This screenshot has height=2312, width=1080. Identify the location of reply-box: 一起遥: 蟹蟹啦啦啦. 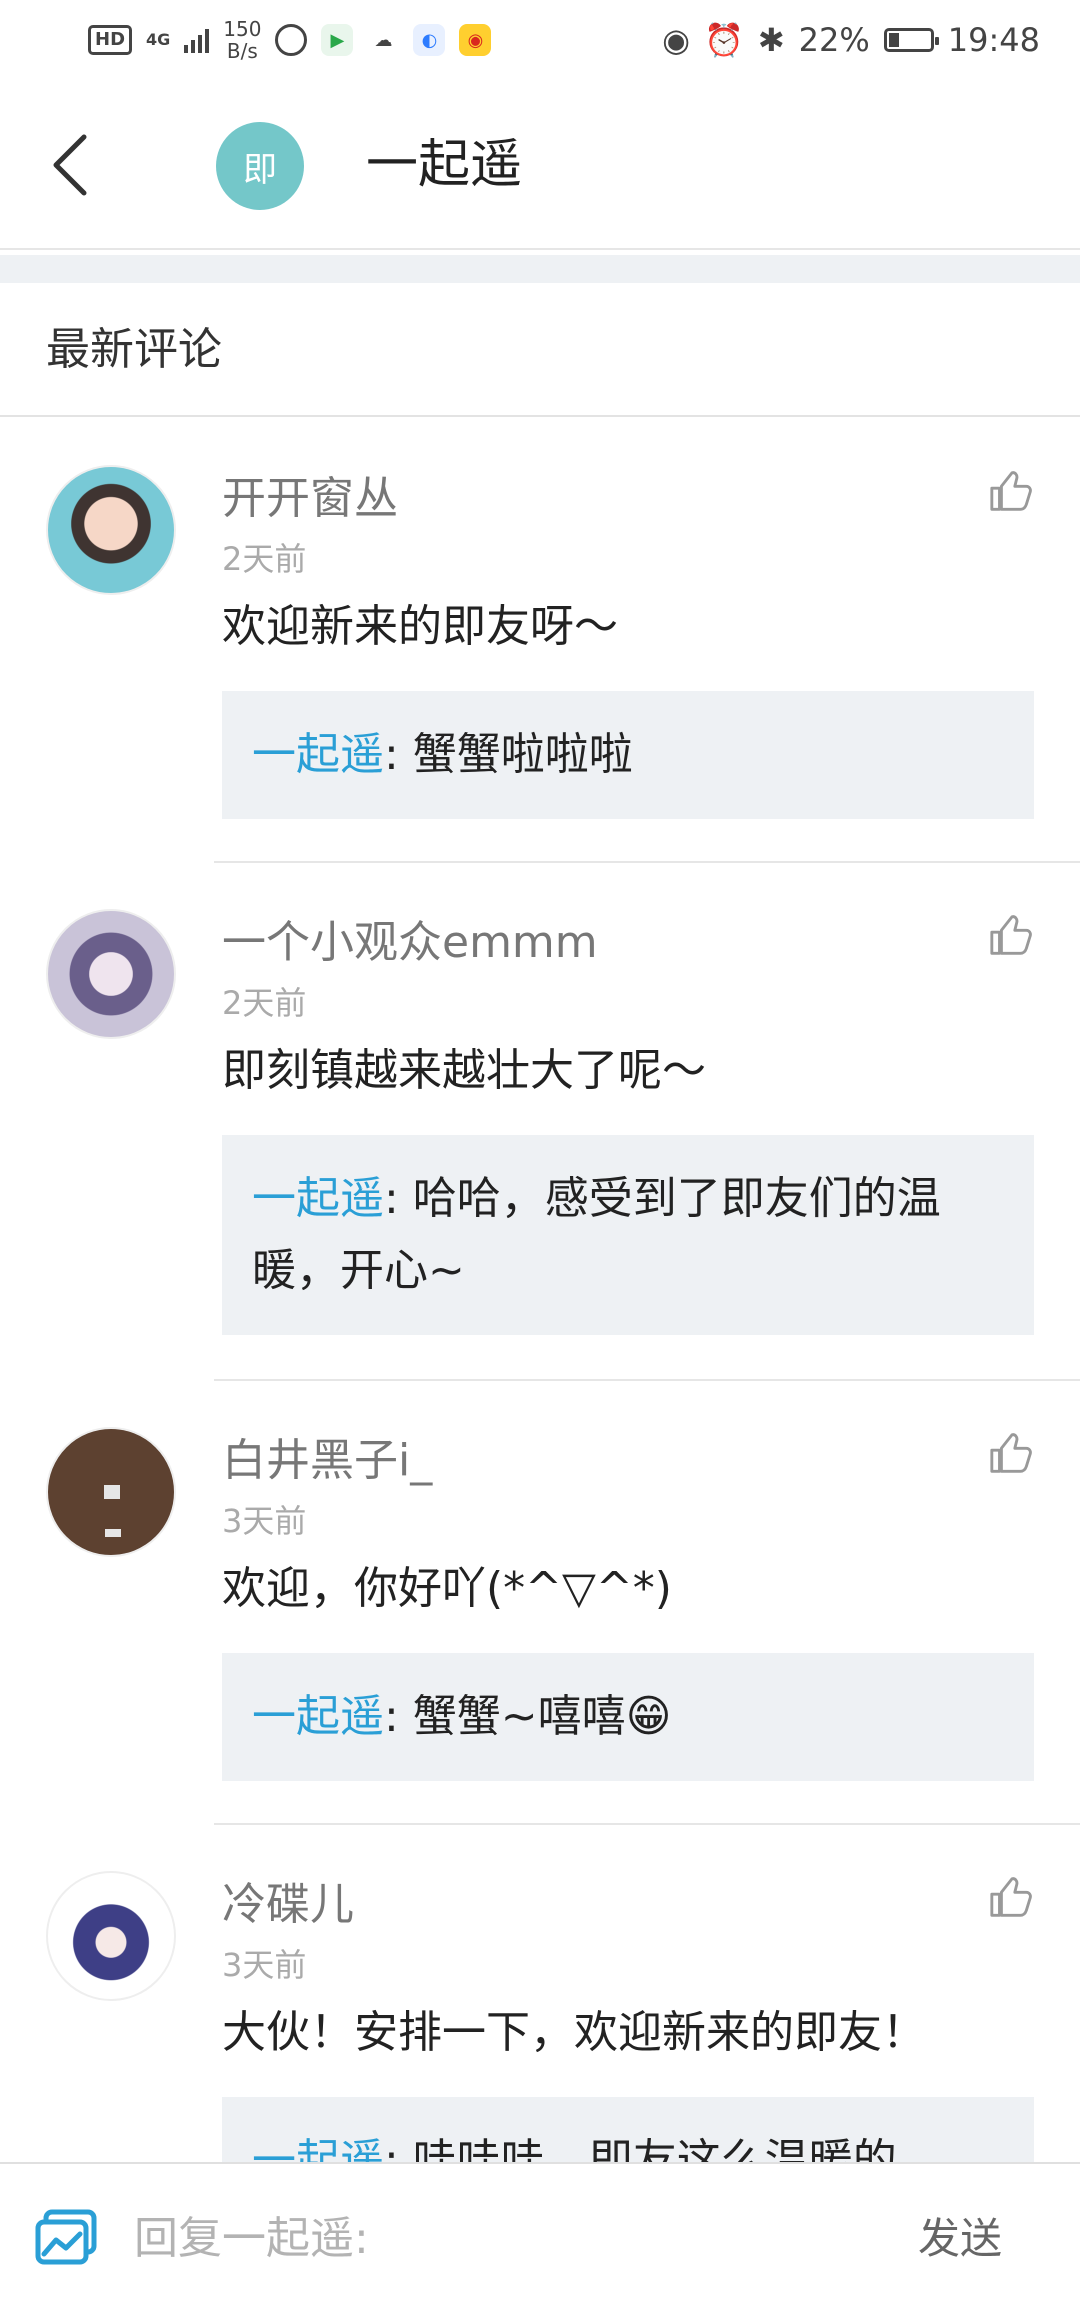
(628, 755).